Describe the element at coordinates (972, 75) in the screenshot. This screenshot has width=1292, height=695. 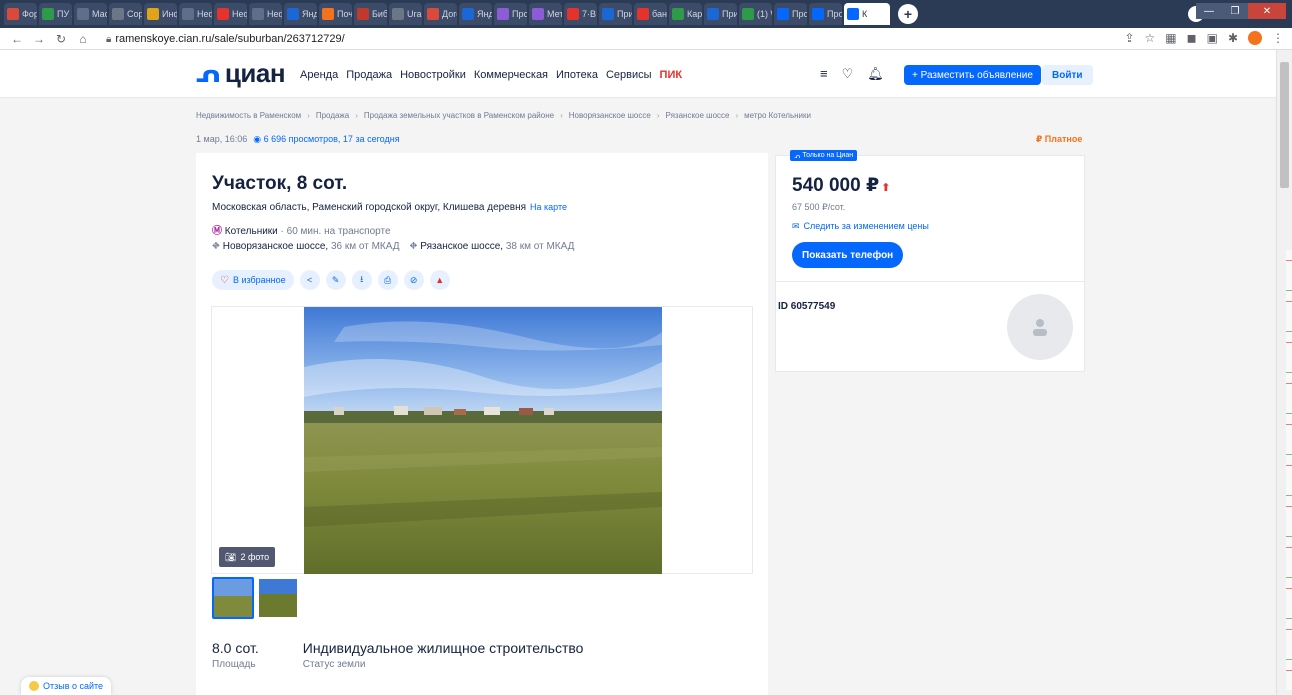
I see `post-listing-button: + Разместить объявление` at that location.